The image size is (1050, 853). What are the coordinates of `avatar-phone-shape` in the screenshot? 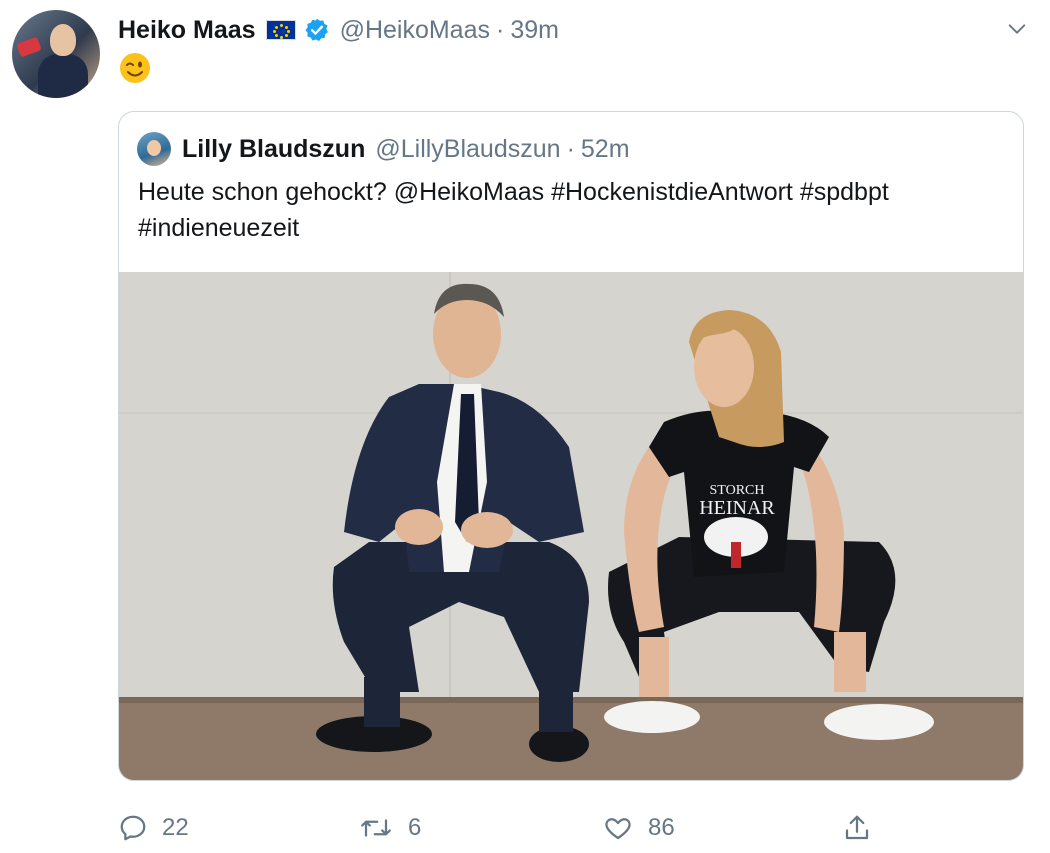 It's located at (29, 47).